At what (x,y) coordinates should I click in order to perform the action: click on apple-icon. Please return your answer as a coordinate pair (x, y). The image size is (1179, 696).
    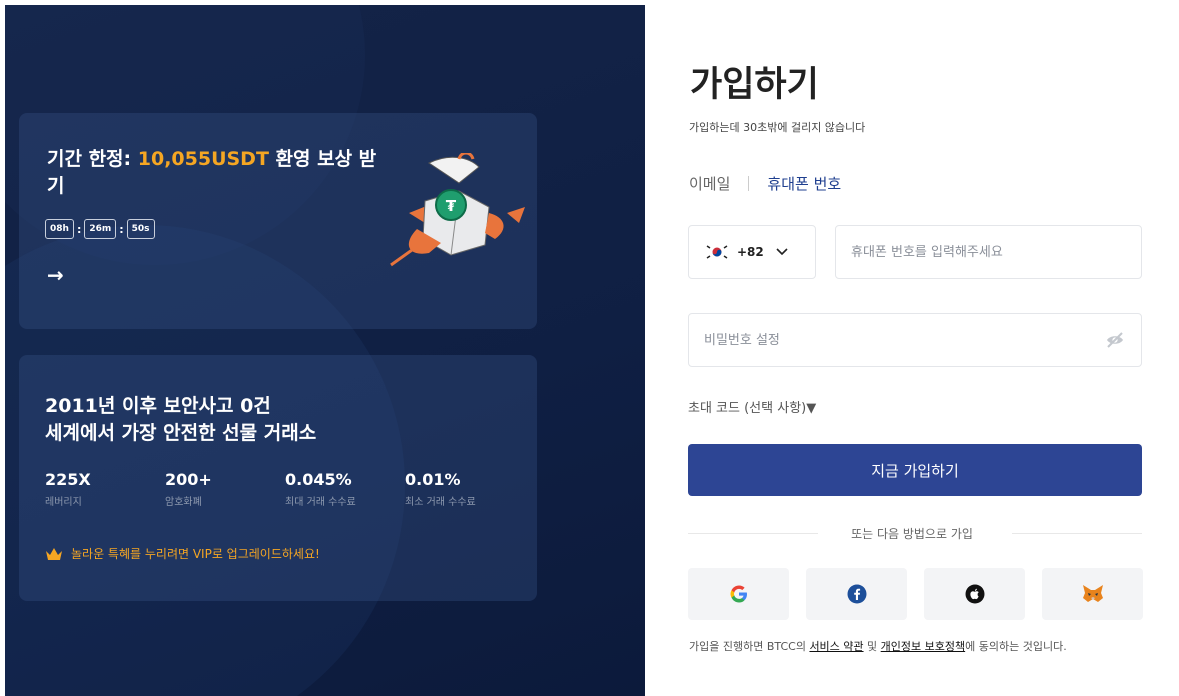
    Looking at the image, I should click on (974, 594).